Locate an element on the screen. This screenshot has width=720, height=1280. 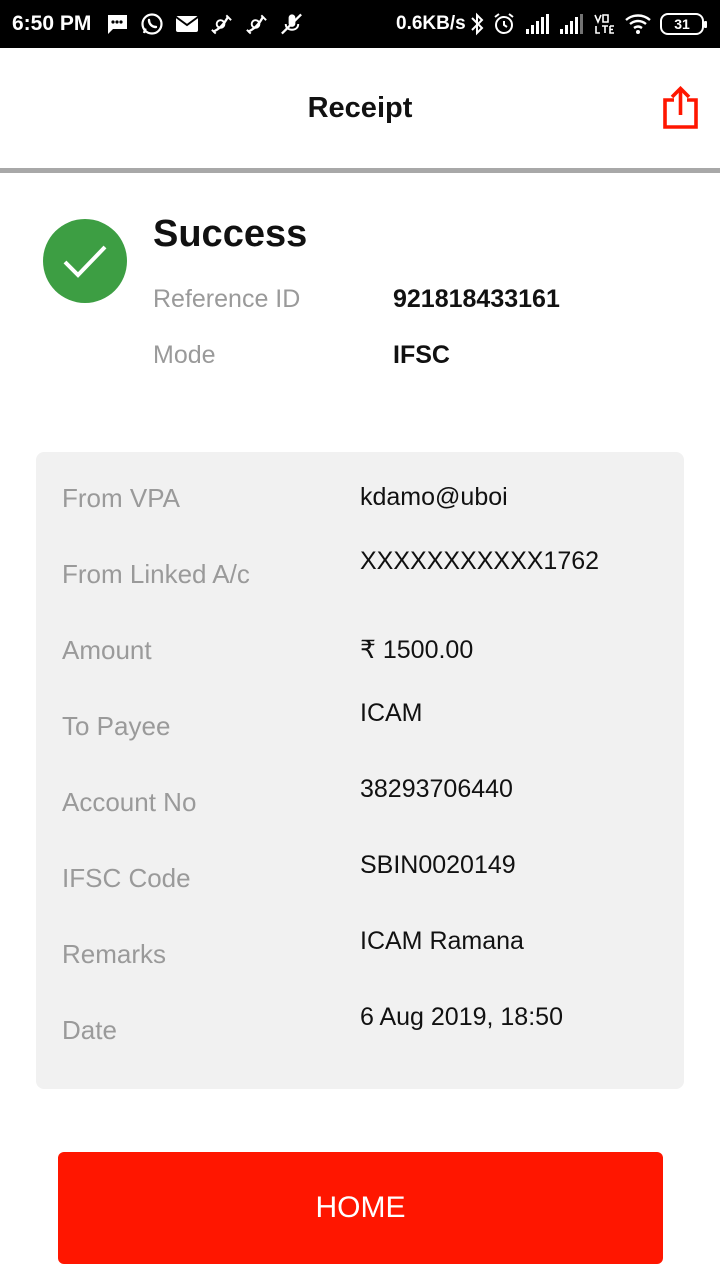
share-button is located at coordinates (680, 107).